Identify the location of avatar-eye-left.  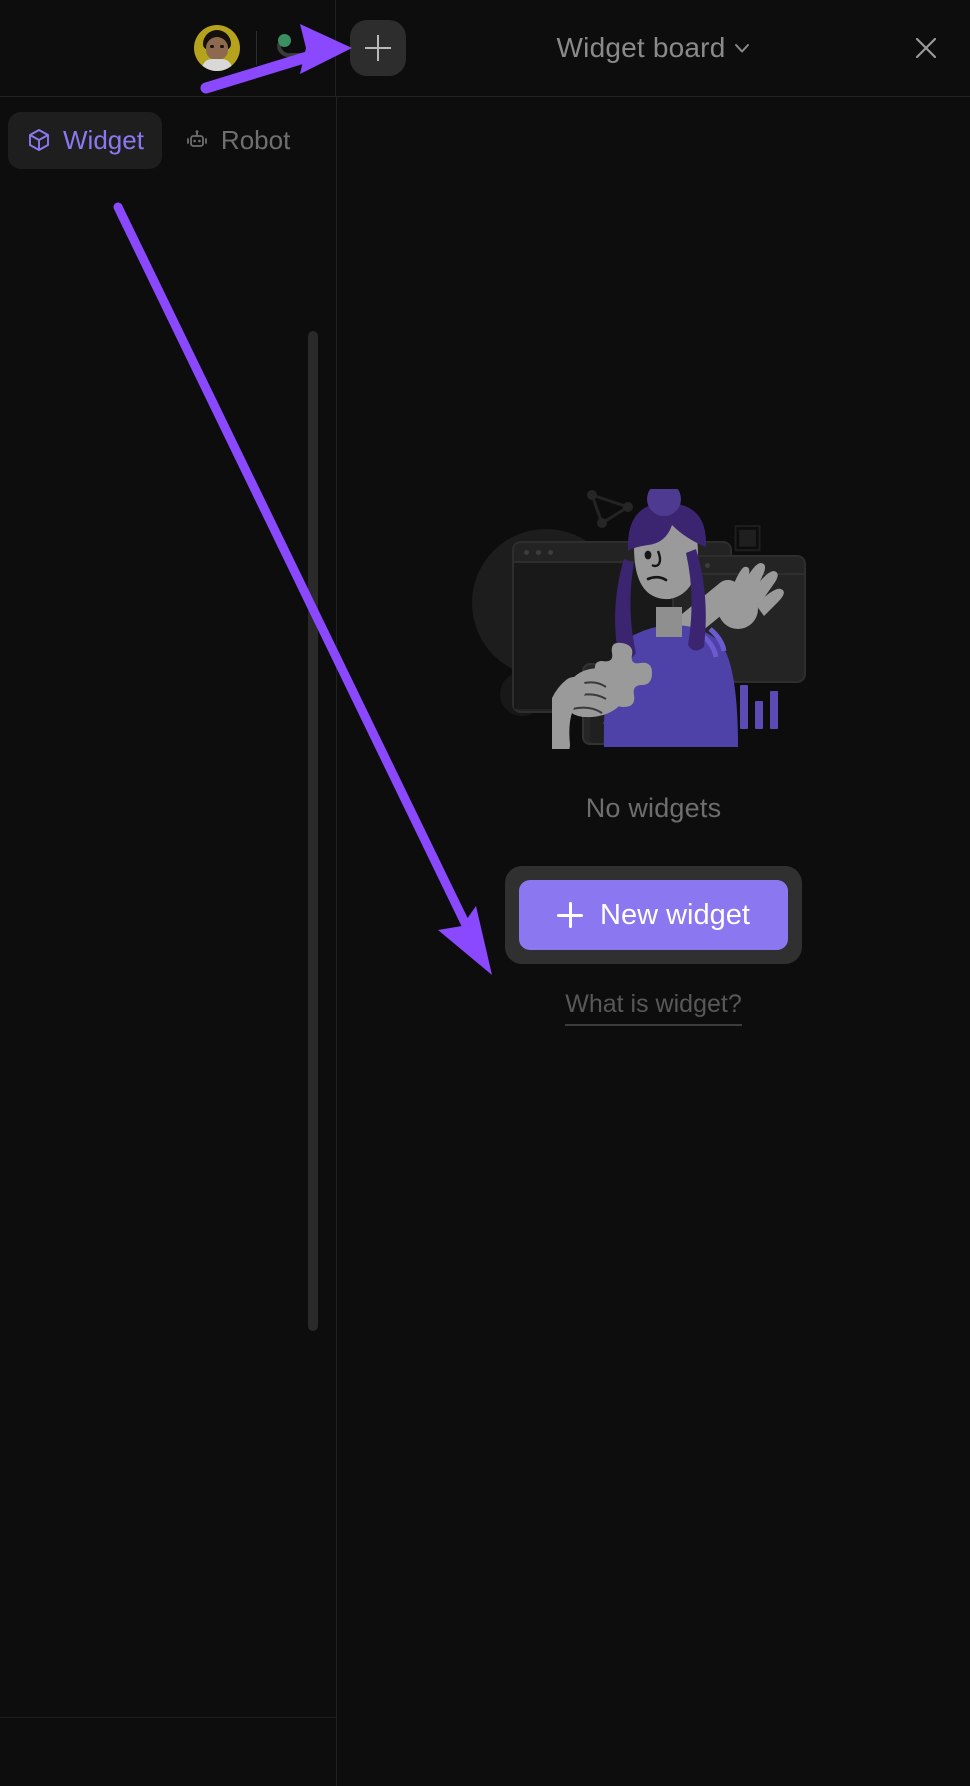
(212, 46).